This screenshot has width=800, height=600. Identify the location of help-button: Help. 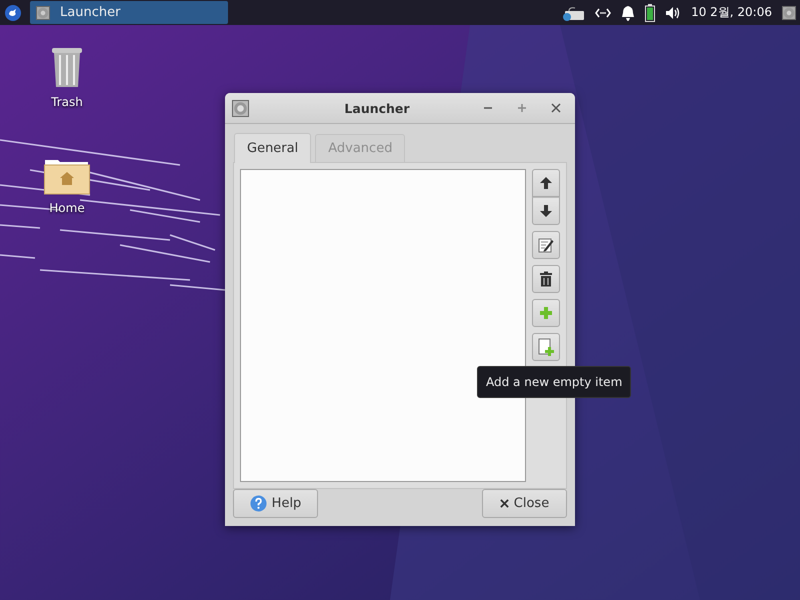
(275, 503).